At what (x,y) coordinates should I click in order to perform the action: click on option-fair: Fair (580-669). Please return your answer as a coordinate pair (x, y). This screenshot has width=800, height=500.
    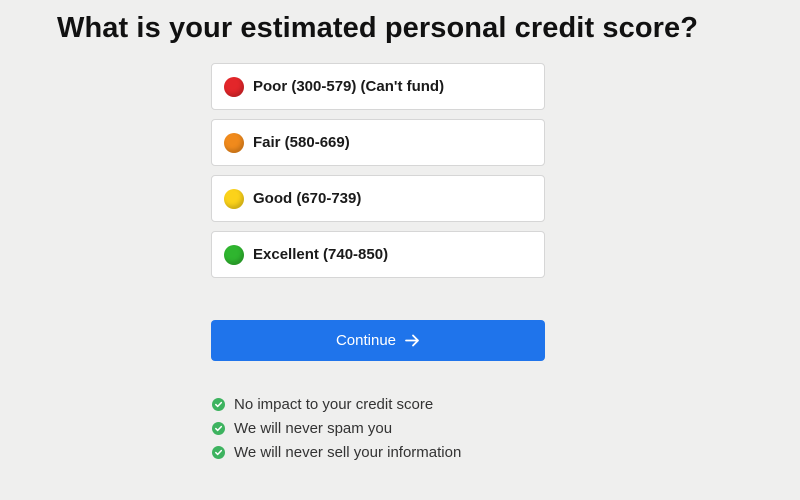
    Looking at the image, I should click on (378, 142).